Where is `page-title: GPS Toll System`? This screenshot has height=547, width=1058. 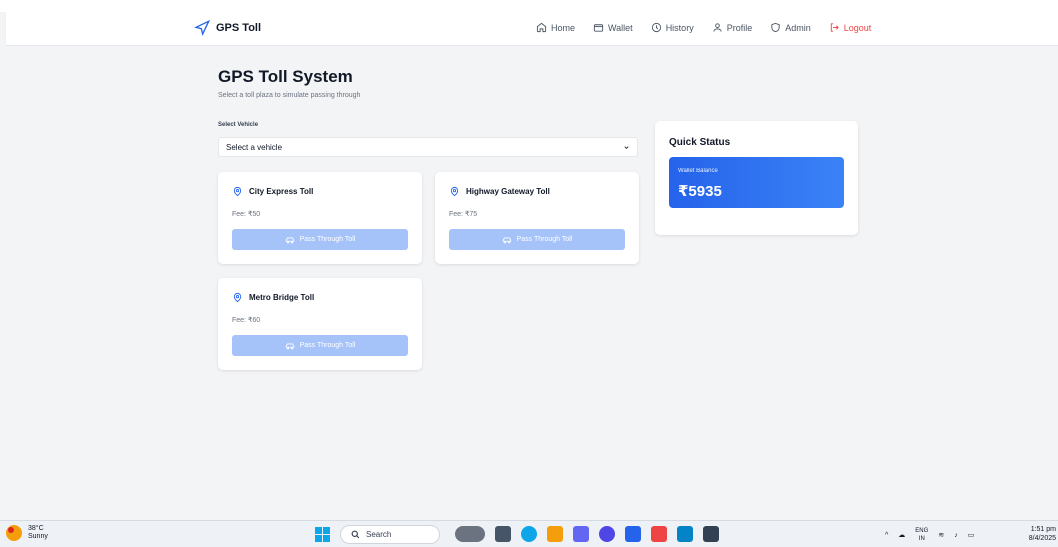 page-title: GPS Toll System is located at coordinates (285, 76).